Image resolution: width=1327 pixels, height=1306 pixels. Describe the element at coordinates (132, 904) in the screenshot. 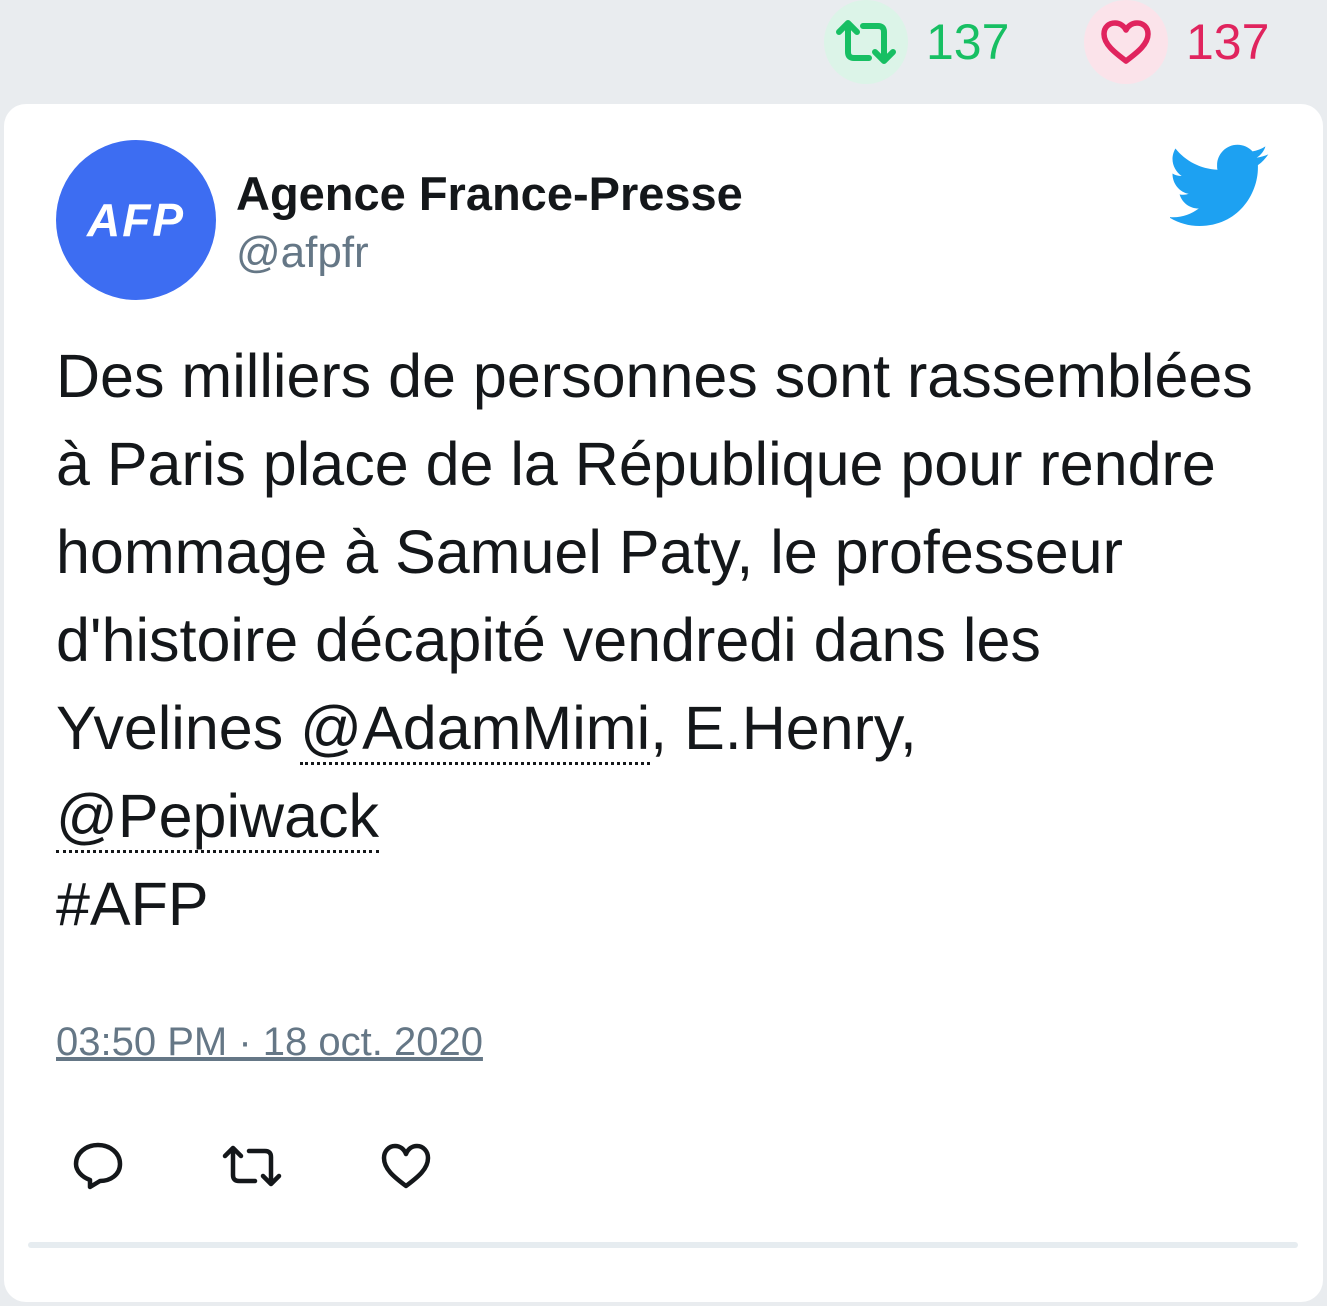

I see `hashtag-afp: #AFP` at that location.